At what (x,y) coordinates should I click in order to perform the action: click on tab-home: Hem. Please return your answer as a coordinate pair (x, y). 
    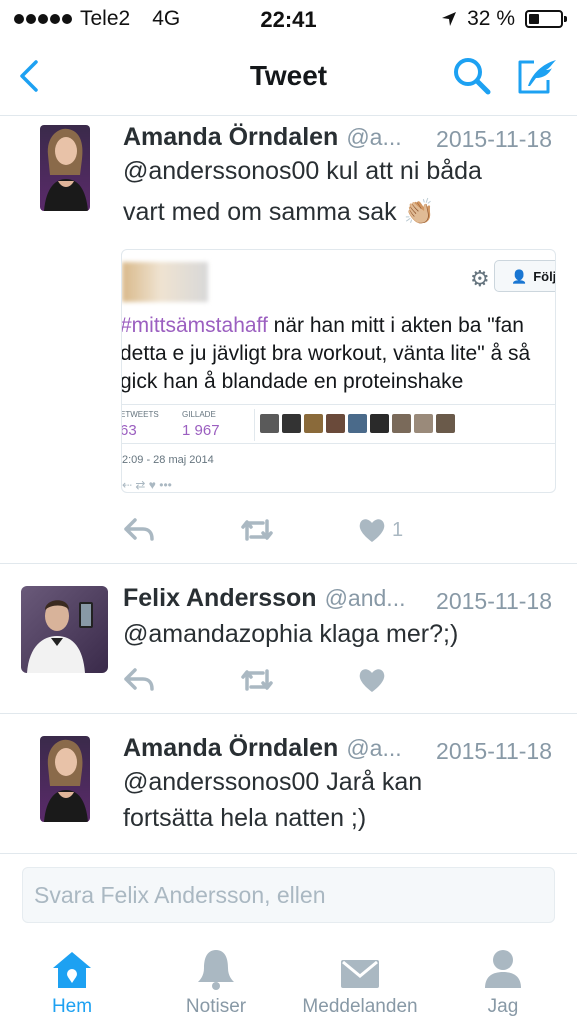
    Looking at the image, I should click on (72, 982).